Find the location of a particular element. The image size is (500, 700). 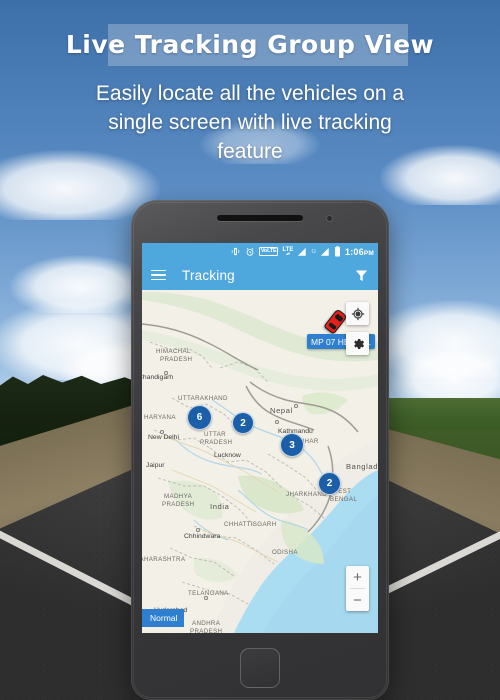

status-bar-clock: 1:06PM is located at coordinates (359, 251).